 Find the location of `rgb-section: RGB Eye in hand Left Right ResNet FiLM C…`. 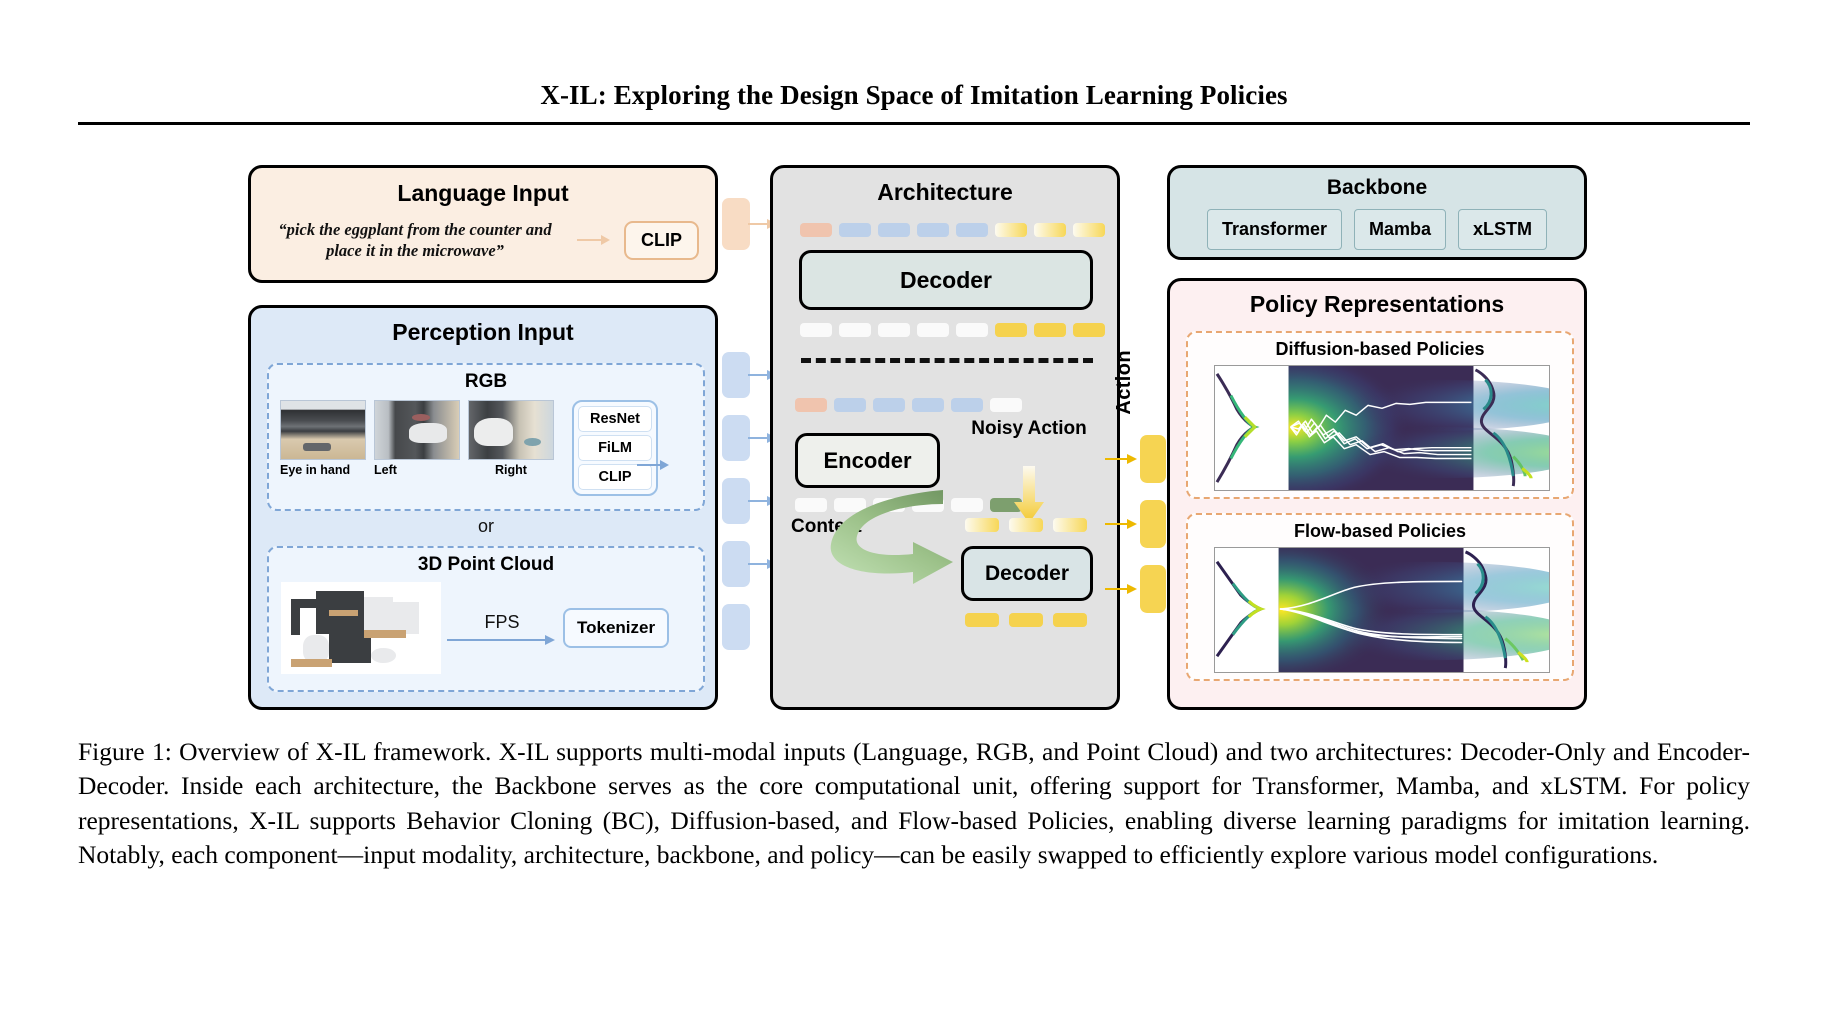

rgb-section: RGB Eye in hand Left Right ResNet FiLM C… is located at coordinates (486, 437).